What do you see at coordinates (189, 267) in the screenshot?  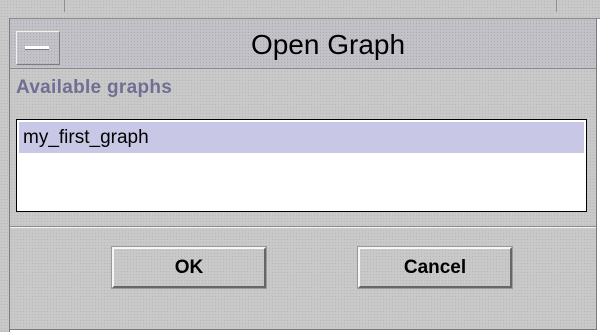 I see `ok-button: OK` at bounding box center [189, 267].